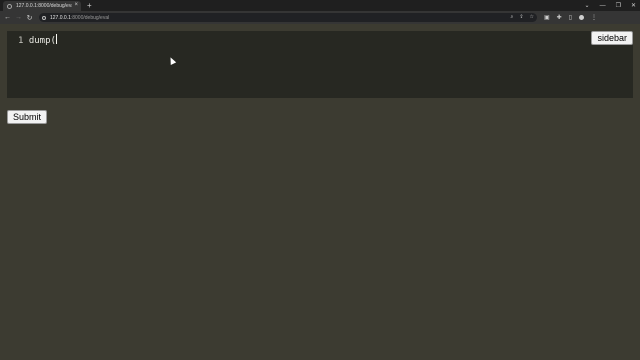 This screenshot has width=640, height=360. I want to click on sidepanel-icon: ▯, so click(570, 17).